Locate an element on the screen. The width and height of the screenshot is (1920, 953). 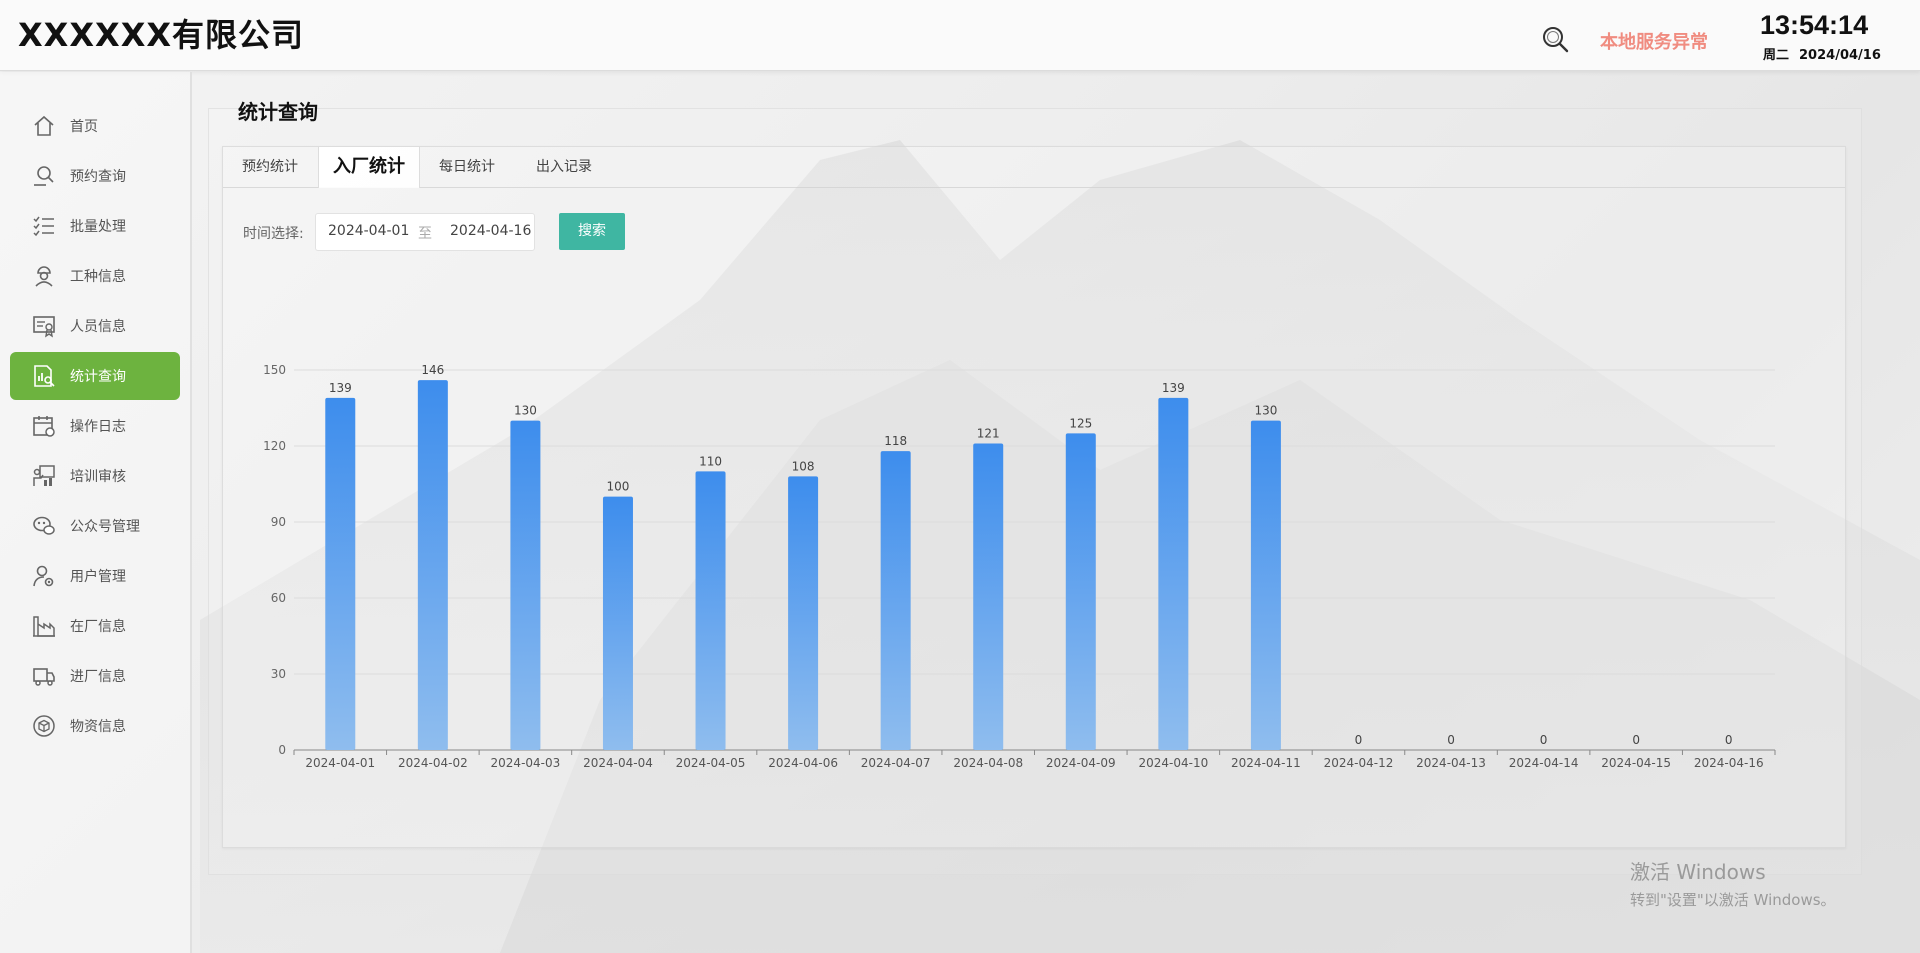
tab-daily-stats: 每日统计 is located at coordinates (467, 167).